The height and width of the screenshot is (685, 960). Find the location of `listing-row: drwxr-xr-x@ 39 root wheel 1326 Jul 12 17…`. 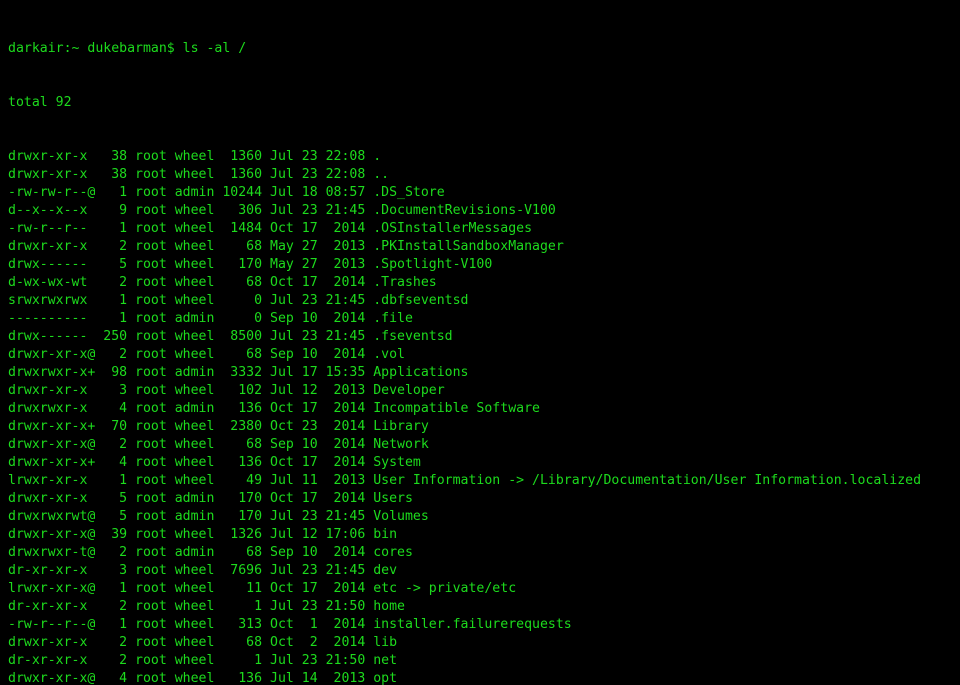

listing-row: drwxr-xr-x@ 39 root wheel 1326 Jul 12 17… is located at coordinates (203, 534).